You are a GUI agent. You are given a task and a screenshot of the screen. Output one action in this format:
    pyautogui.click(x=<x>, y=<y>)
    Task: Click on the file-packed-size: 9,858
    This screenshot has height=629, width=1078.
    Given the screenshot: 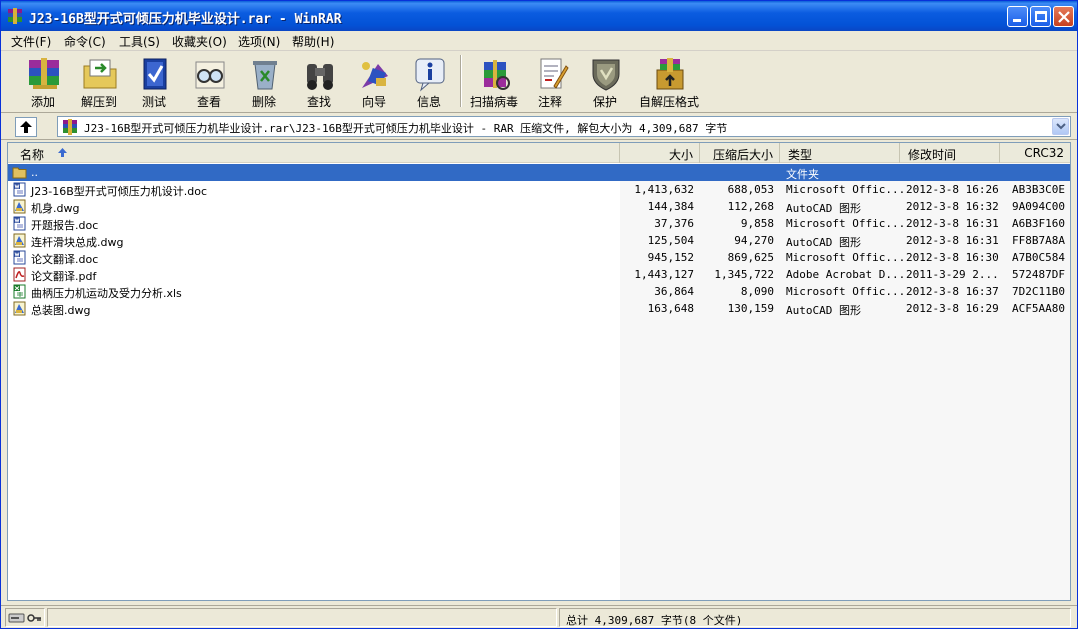 What is the action you would take?
    pyautogui.click(x=757, y=223)
    